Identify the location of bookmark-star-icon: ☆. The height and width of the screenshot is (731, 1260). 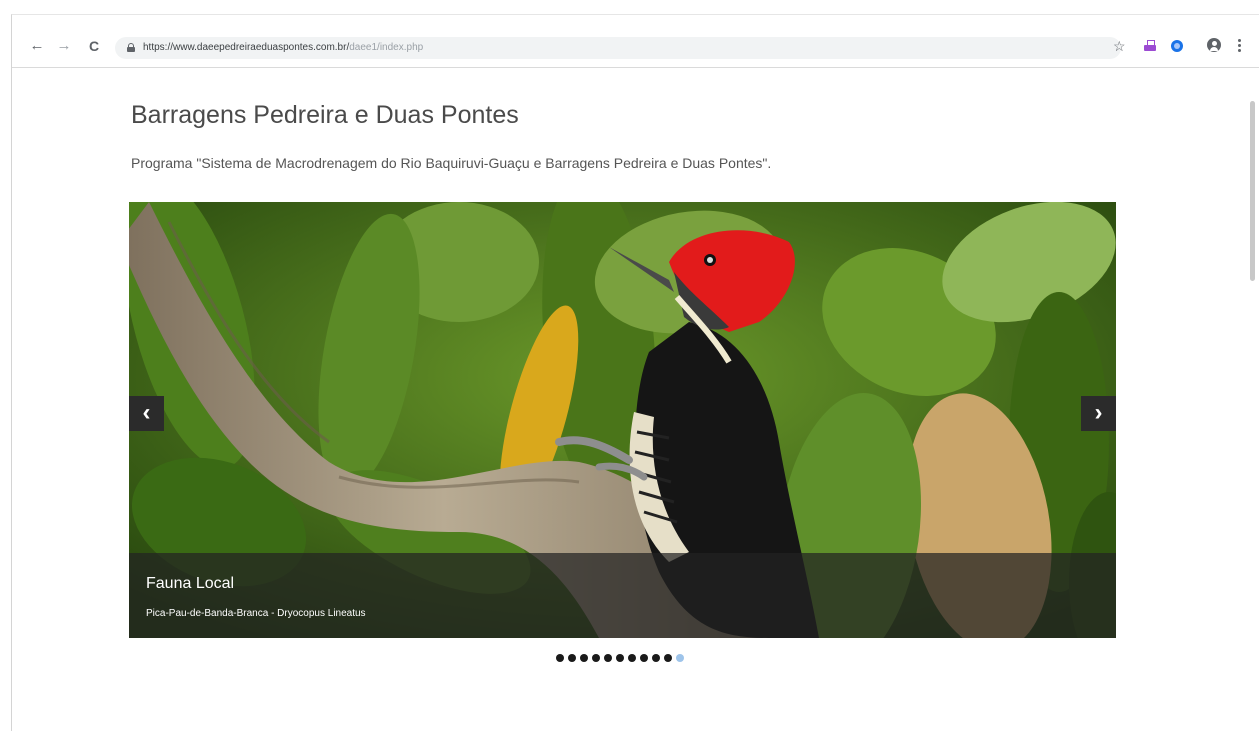
(1119, 46).